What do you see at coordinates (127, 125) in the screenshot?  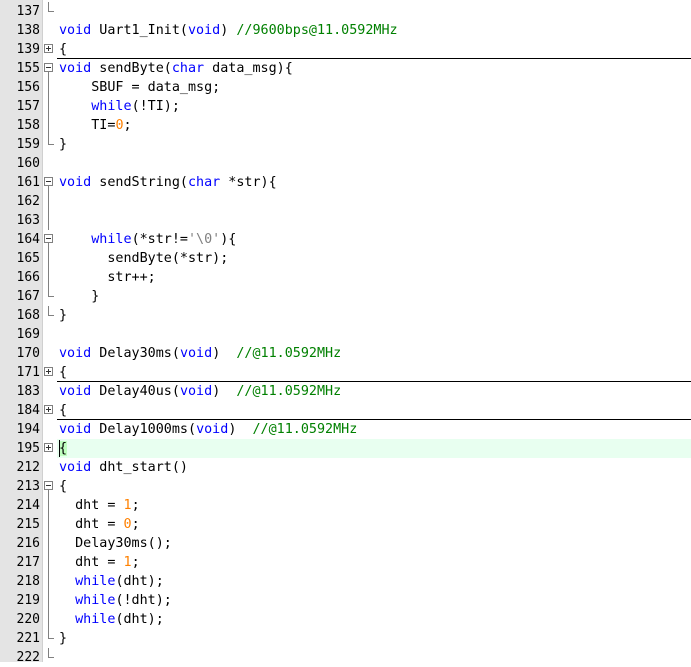 I see `code-token: ;` at bounding box center [127, 125].